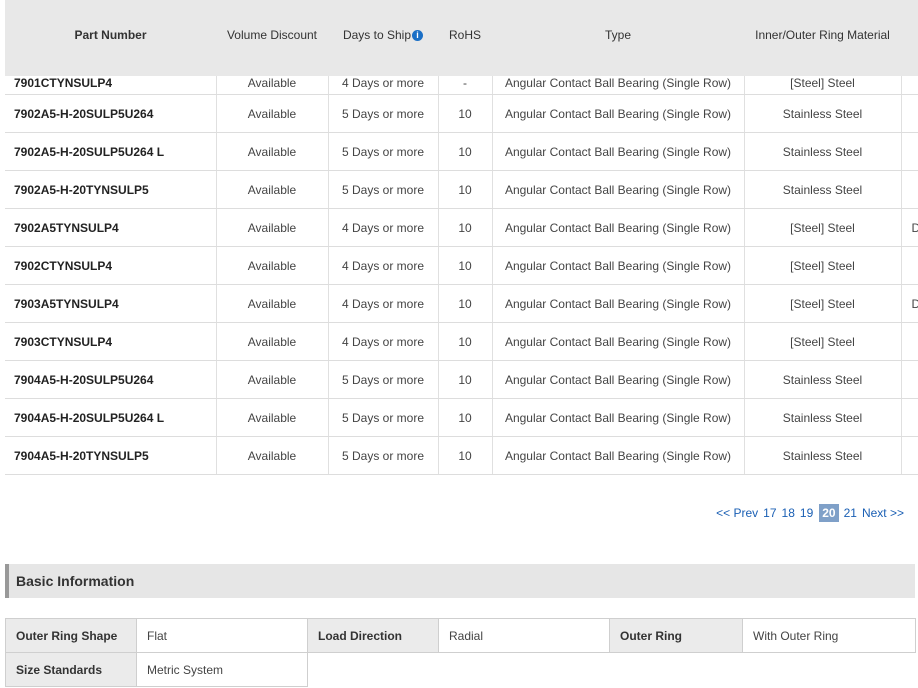 The width and height of the screenshot is (918, 688). What do you see at coordinates (737, 513) in the screenshot?
I see `prev-page-link: << Prev` at bounding box center [737, 513].